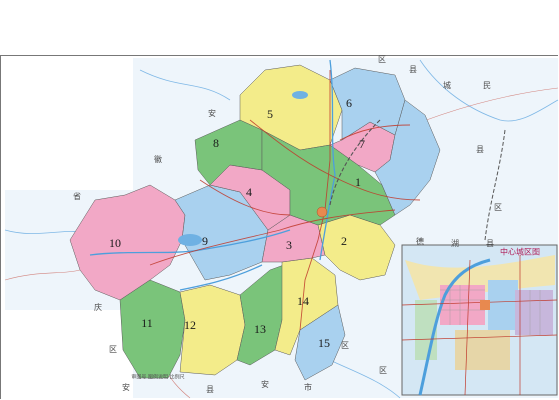  What do you see at coordinates (249, 192) in the screenshot?
I see `district-label-4: 4` at bounding box center [249, 192].